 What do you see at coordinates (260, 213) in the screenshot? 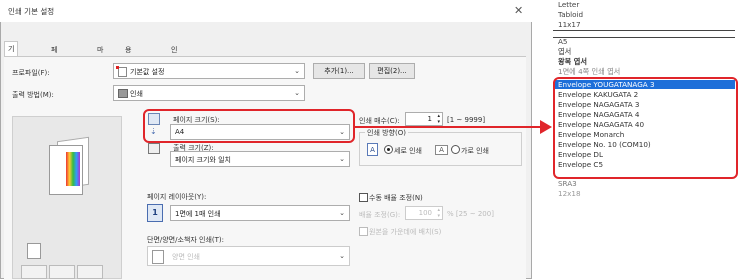
I see `page-layout-select: 1면에 1매 인쇄 ⌄` at bounding box center [260, 213].